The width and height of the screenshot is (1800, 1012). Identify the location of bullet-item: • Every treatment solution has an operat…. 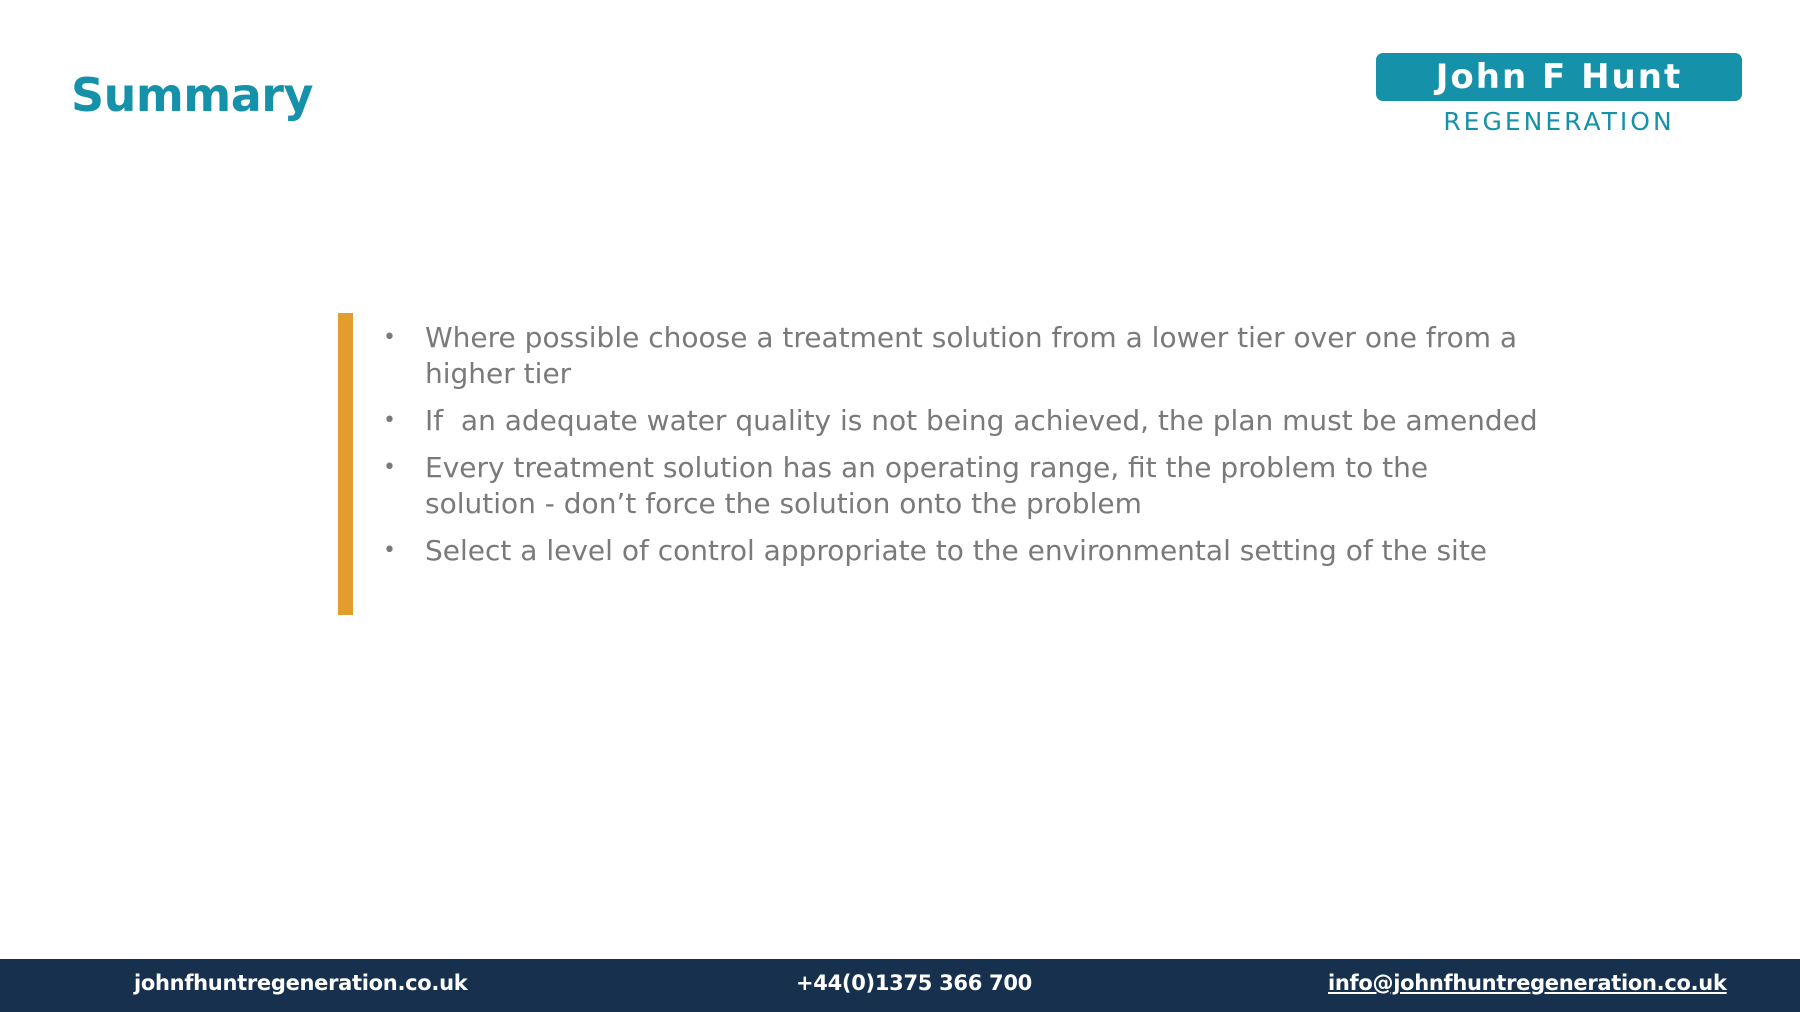
(963, 486).